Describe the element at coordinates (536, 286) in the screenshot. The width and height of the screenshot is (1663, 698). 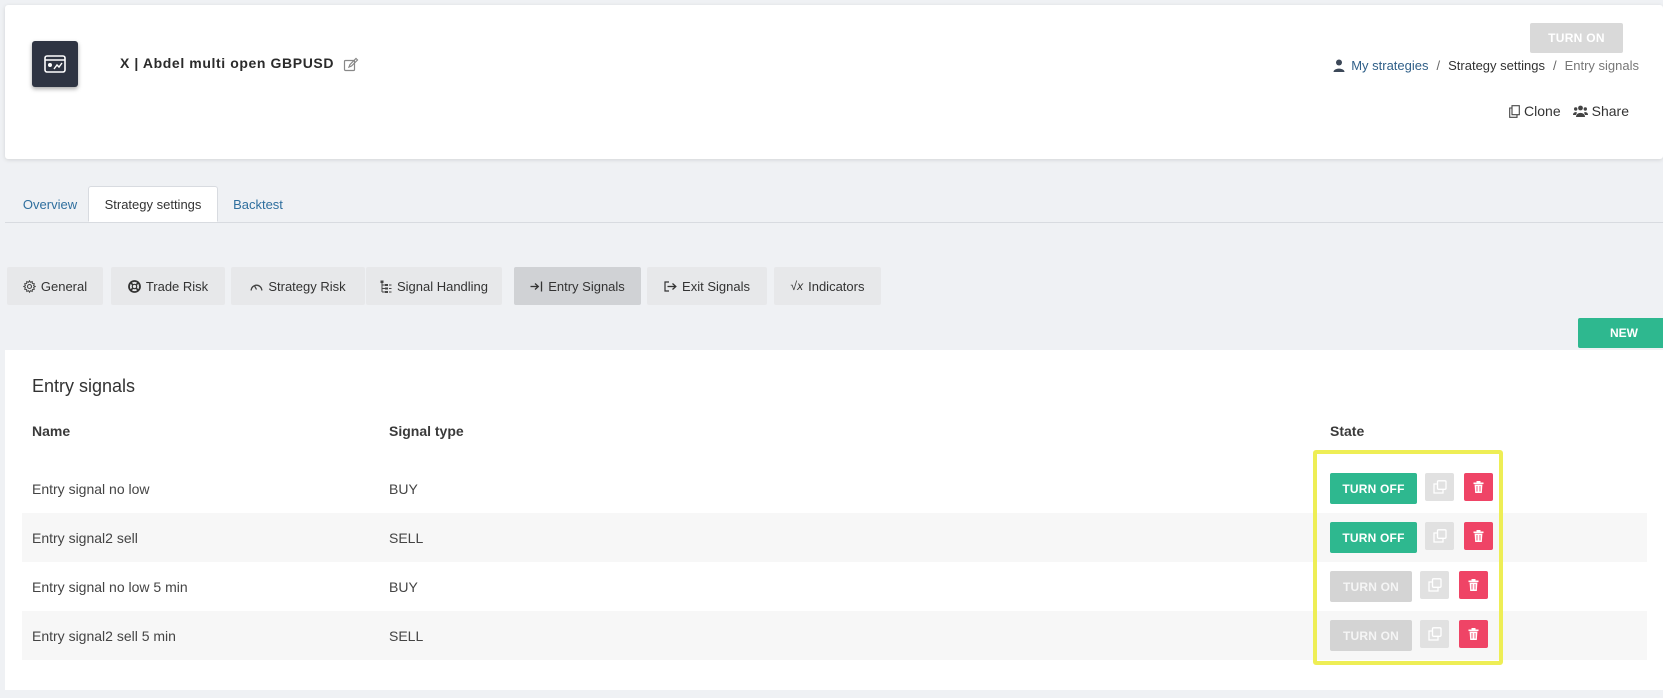
I see `sign-in-icon` at that location.